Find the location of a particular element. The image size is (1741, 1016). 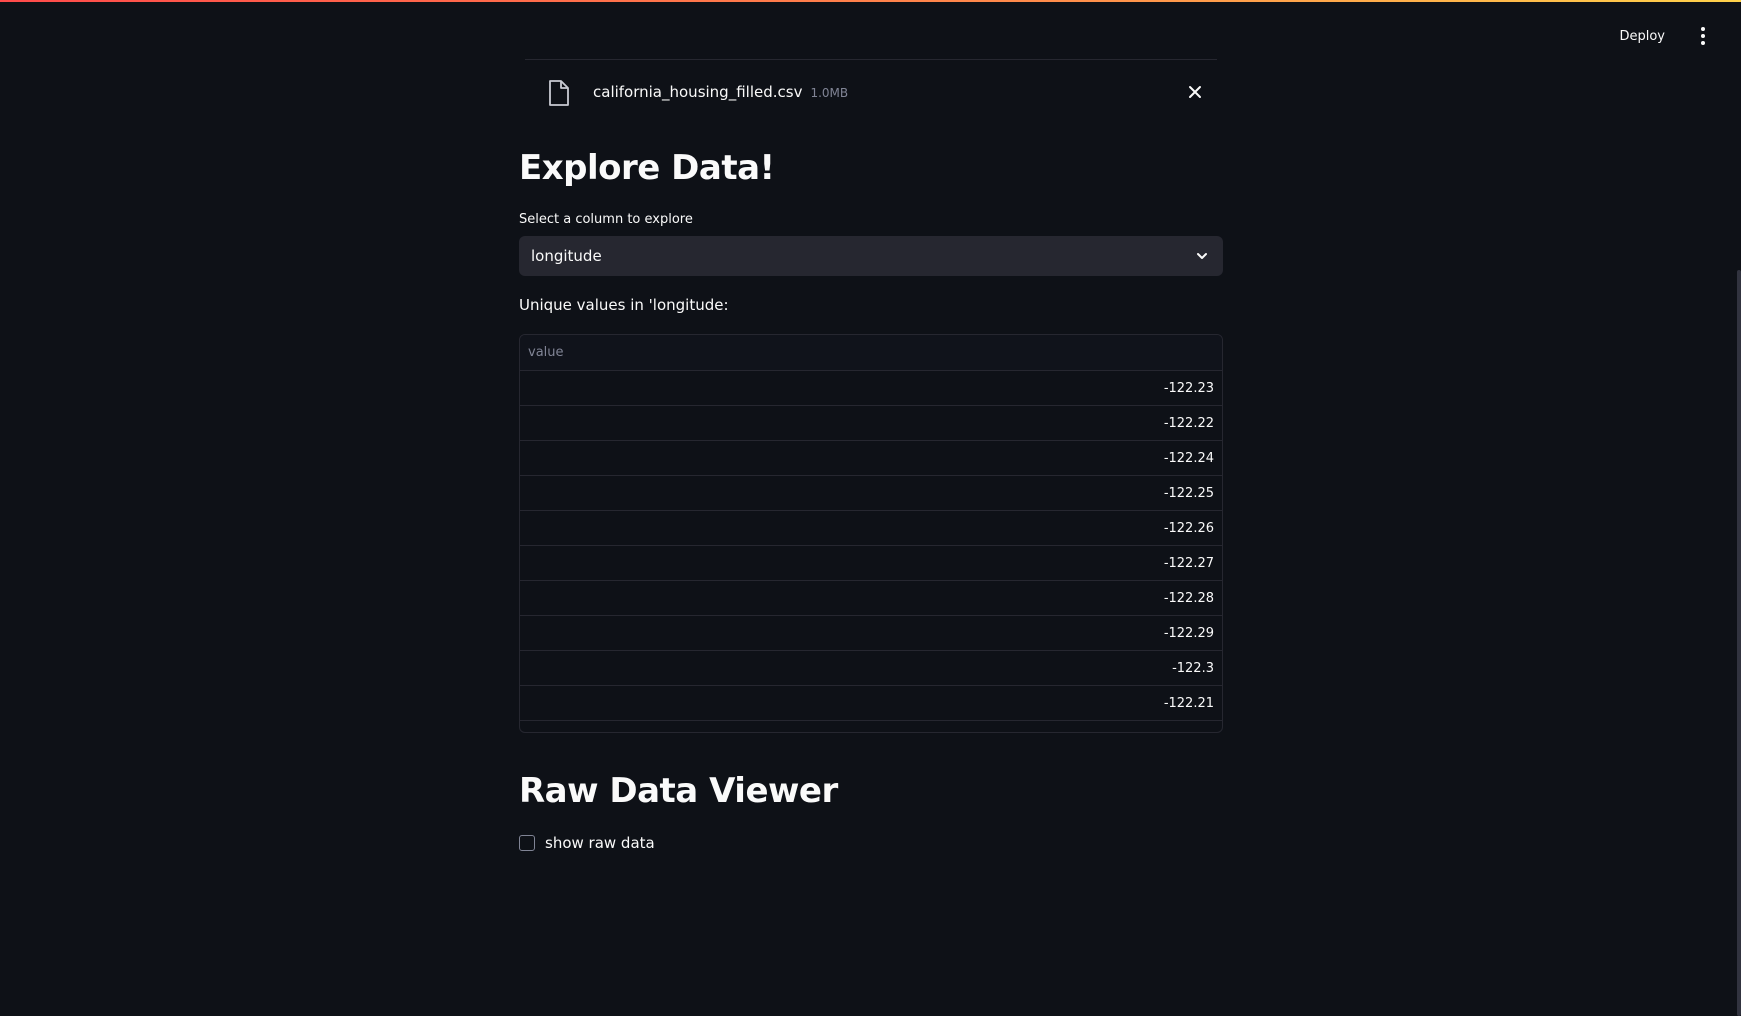

show-raw-data-label: show raw data is located at coordinates (600, 843).